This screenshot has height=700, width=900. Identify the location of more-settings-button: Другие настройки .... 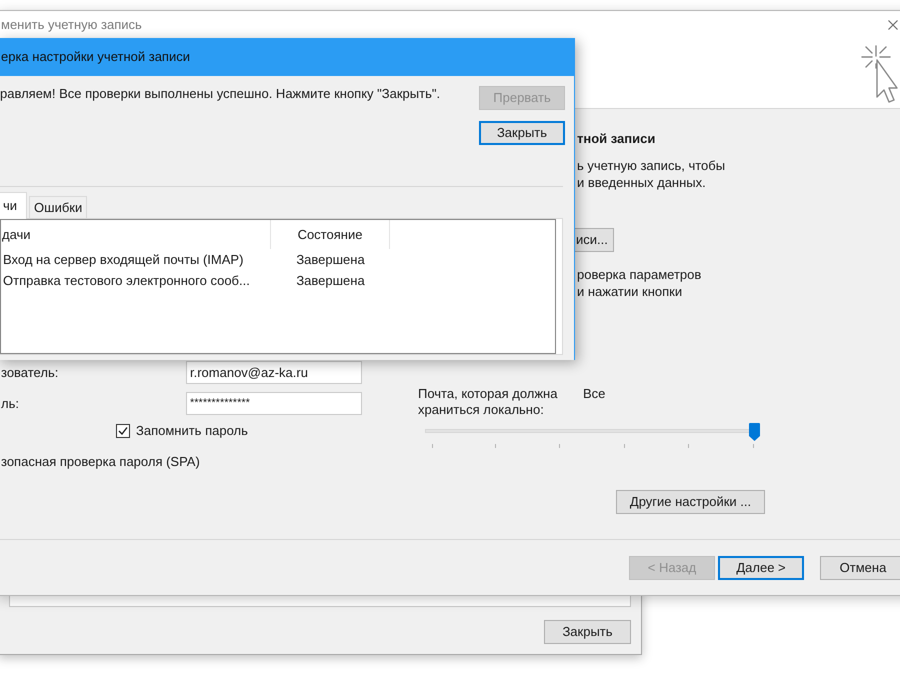
(690, 502).